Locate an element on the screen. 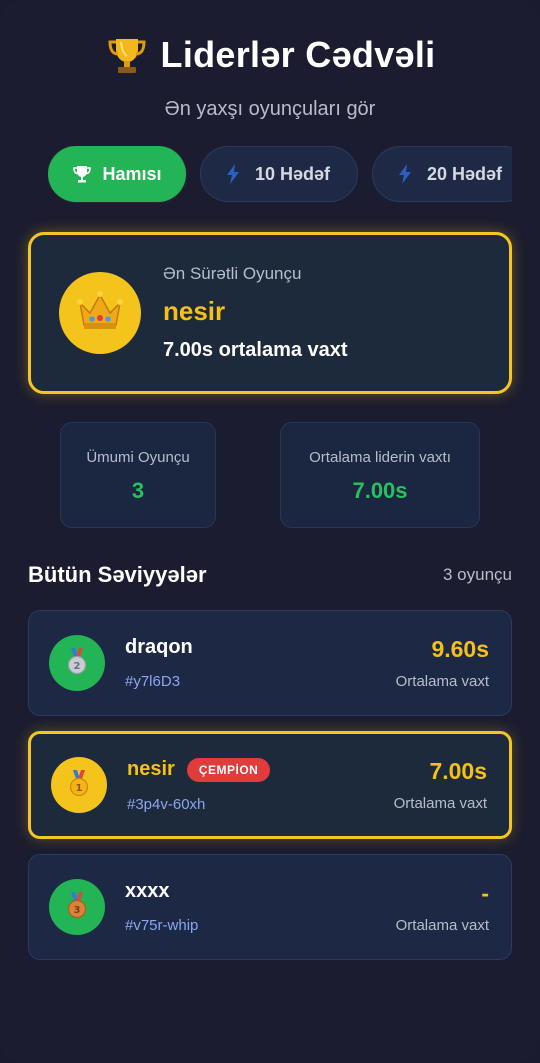 The image size is (540, 1063). player-count: 3 oyunçu is located at coordinates (477, 574).